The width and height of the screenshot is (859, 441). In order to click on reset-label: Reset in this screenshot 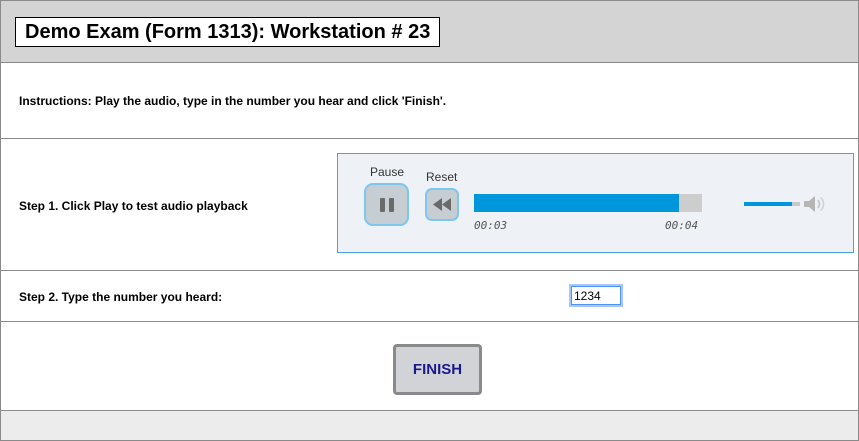, I will do `click(442, 177)`.